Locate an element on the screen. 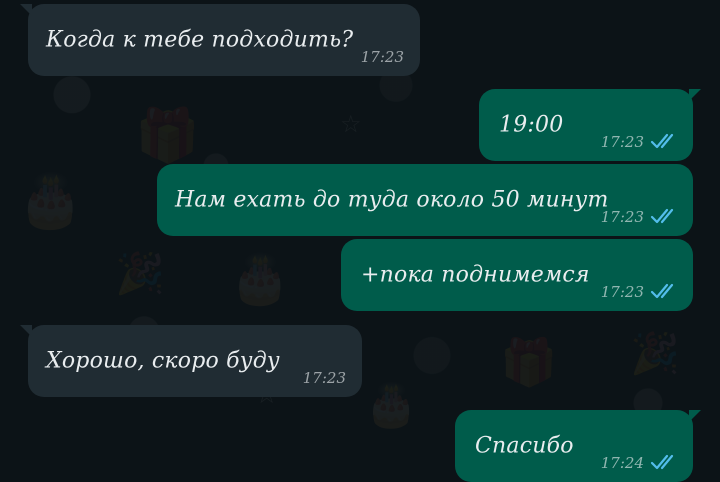 The width and height of the screenshot is (720, 482). message-text: Спасибо is located at coordinates (524, 446).